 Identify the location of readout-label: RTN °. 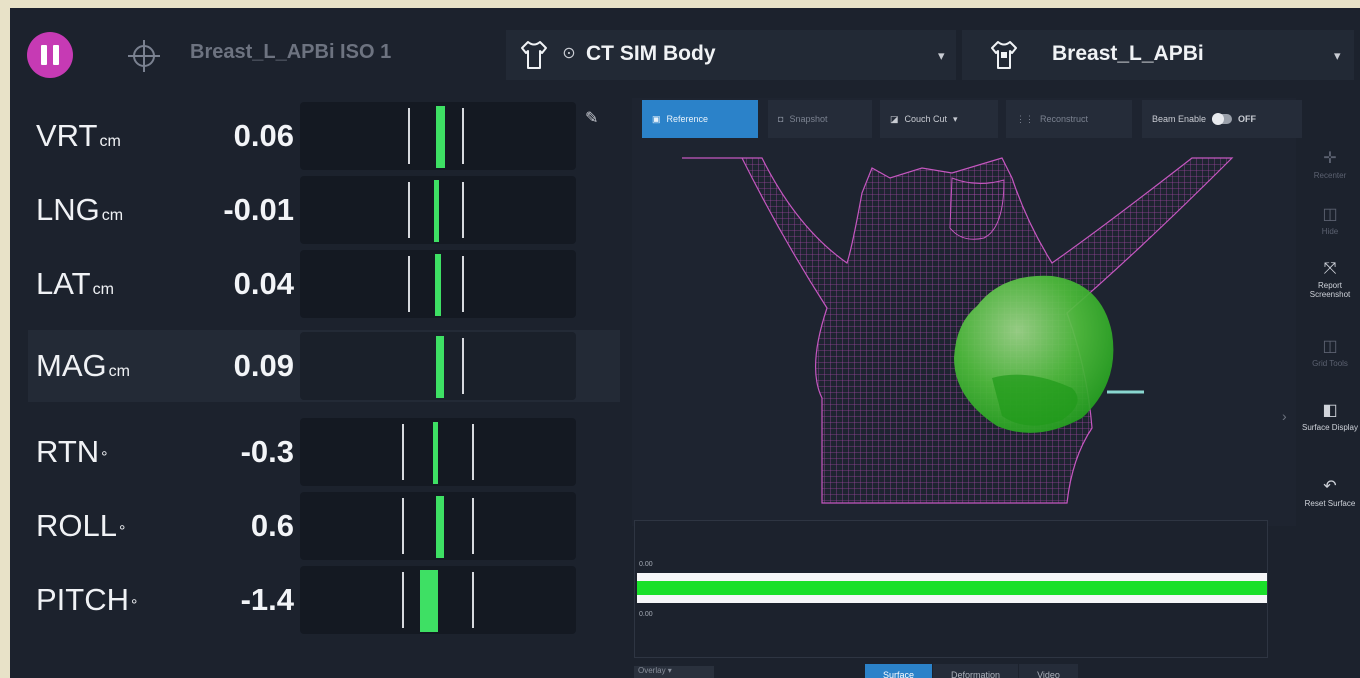
(72, 451).